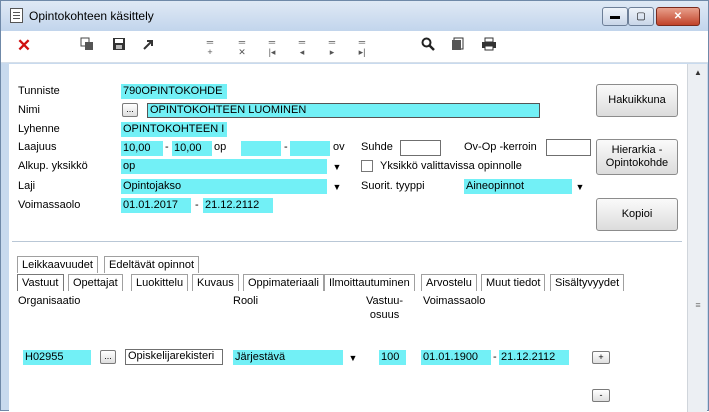 The height and width of the screenshot is (412, 709). I want to click on search-icon, so click(428, 46).